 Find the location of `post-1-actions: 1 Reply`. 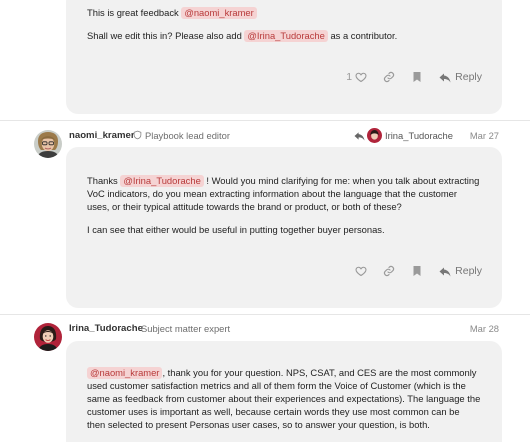

post-1-actions: 1 Reply is located at coordinates (414, 77).